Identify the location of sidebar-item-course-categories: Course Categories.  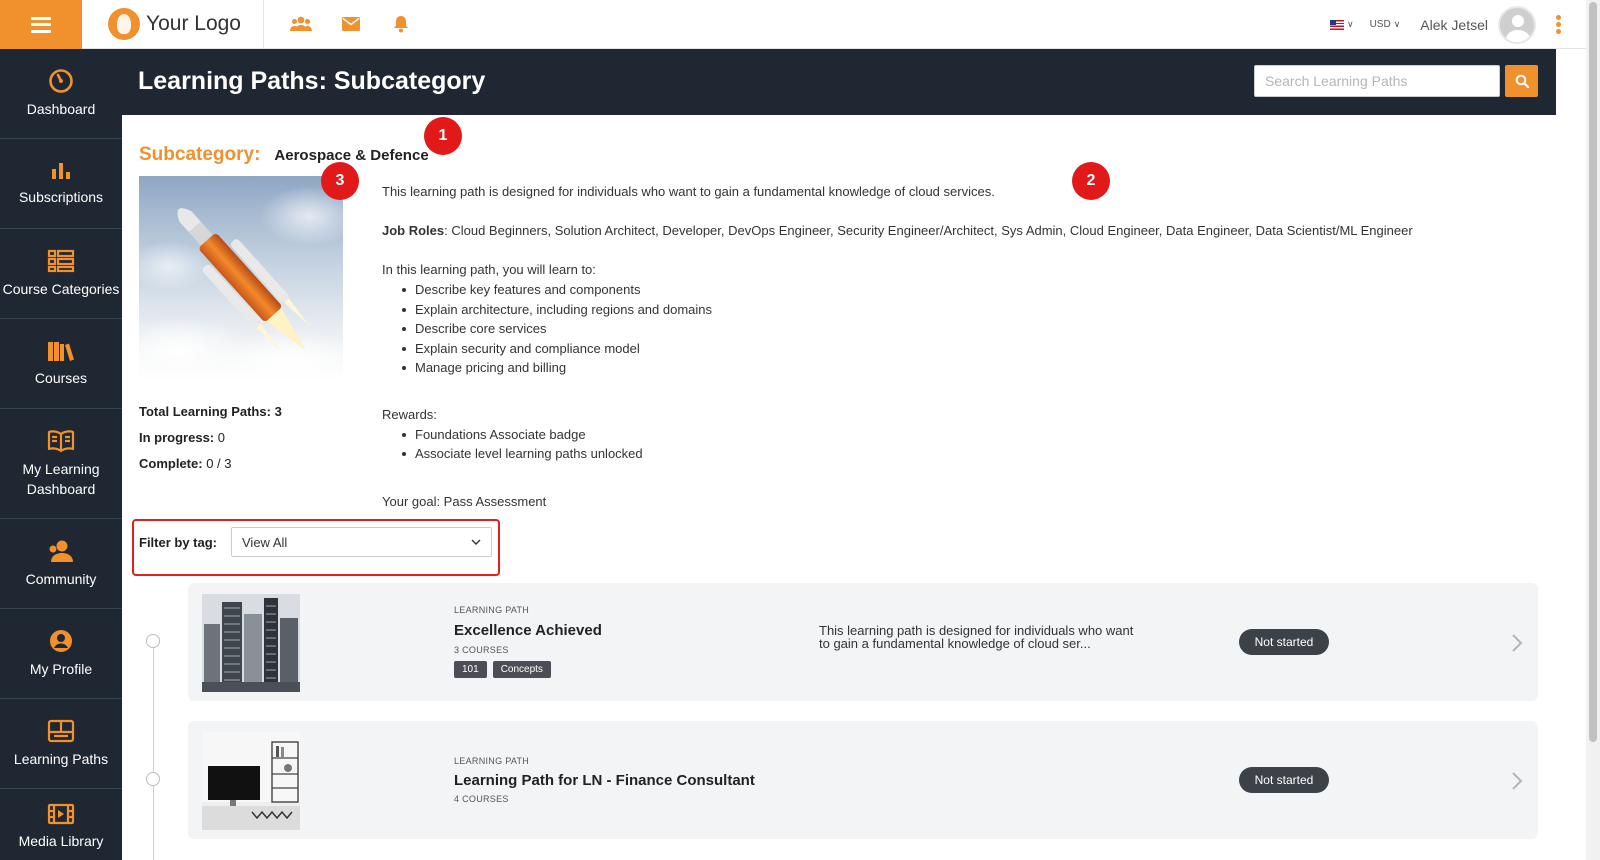
(61, 274).